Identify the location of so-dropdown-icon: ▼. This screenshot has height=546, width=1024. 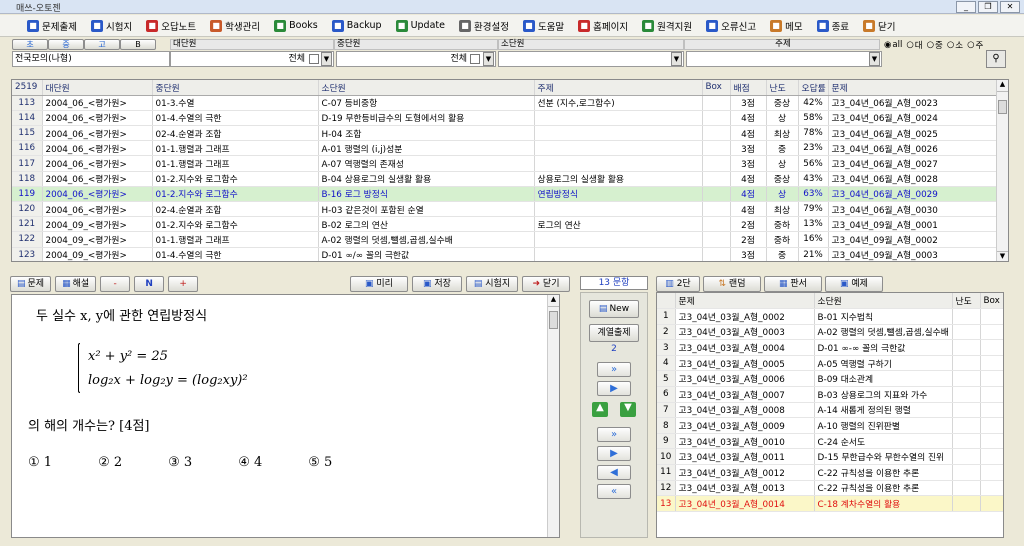
(676, 59).